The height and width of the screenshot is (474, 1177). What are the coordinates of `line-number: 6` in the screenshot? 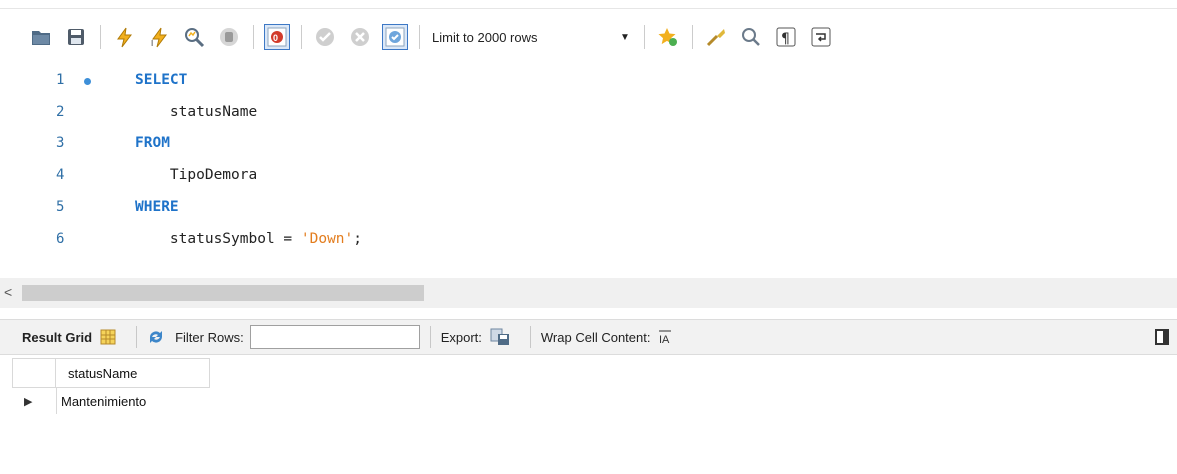 It's located at (60, 239).